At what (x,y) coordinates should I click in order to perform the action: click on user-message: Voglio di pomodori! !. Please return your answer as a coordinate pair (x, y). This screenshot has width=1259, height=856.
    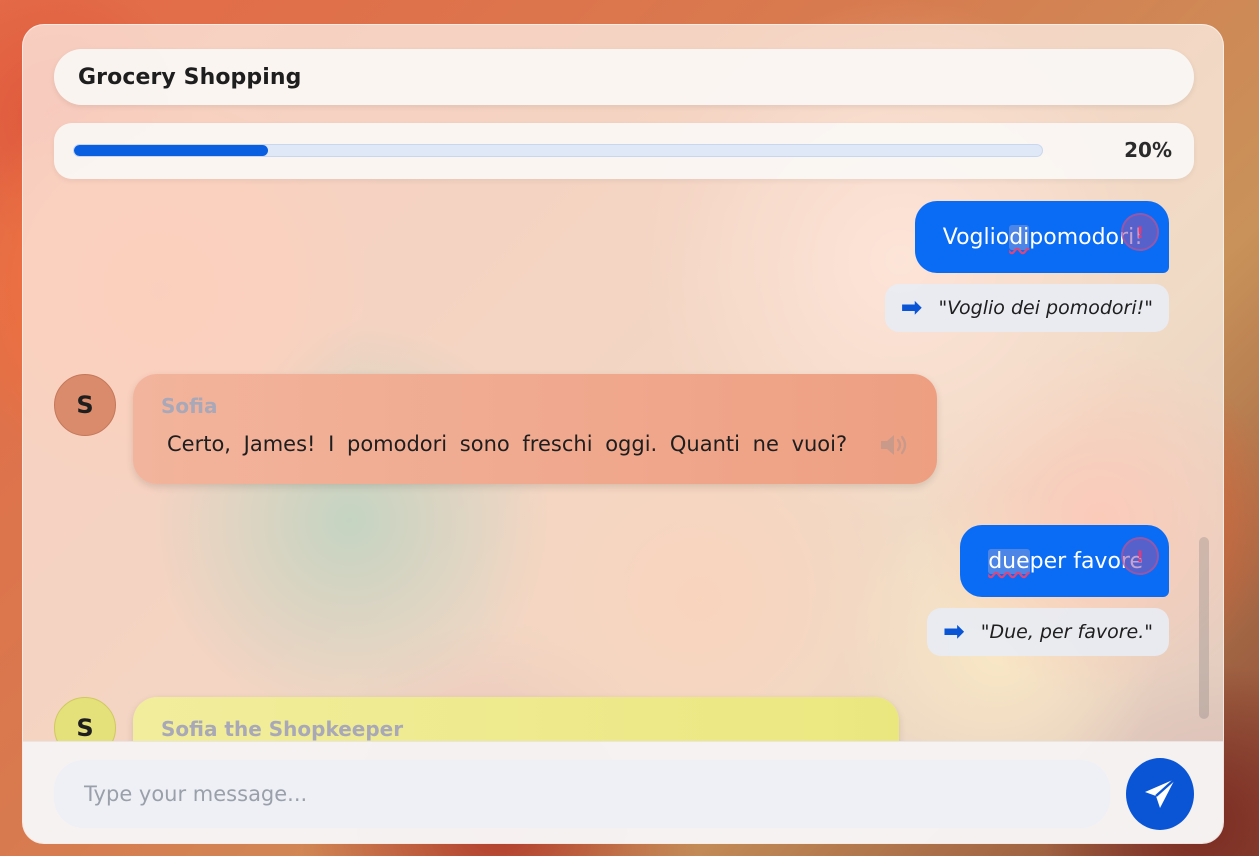
    Looking at the image, I should click on (1041, 237).